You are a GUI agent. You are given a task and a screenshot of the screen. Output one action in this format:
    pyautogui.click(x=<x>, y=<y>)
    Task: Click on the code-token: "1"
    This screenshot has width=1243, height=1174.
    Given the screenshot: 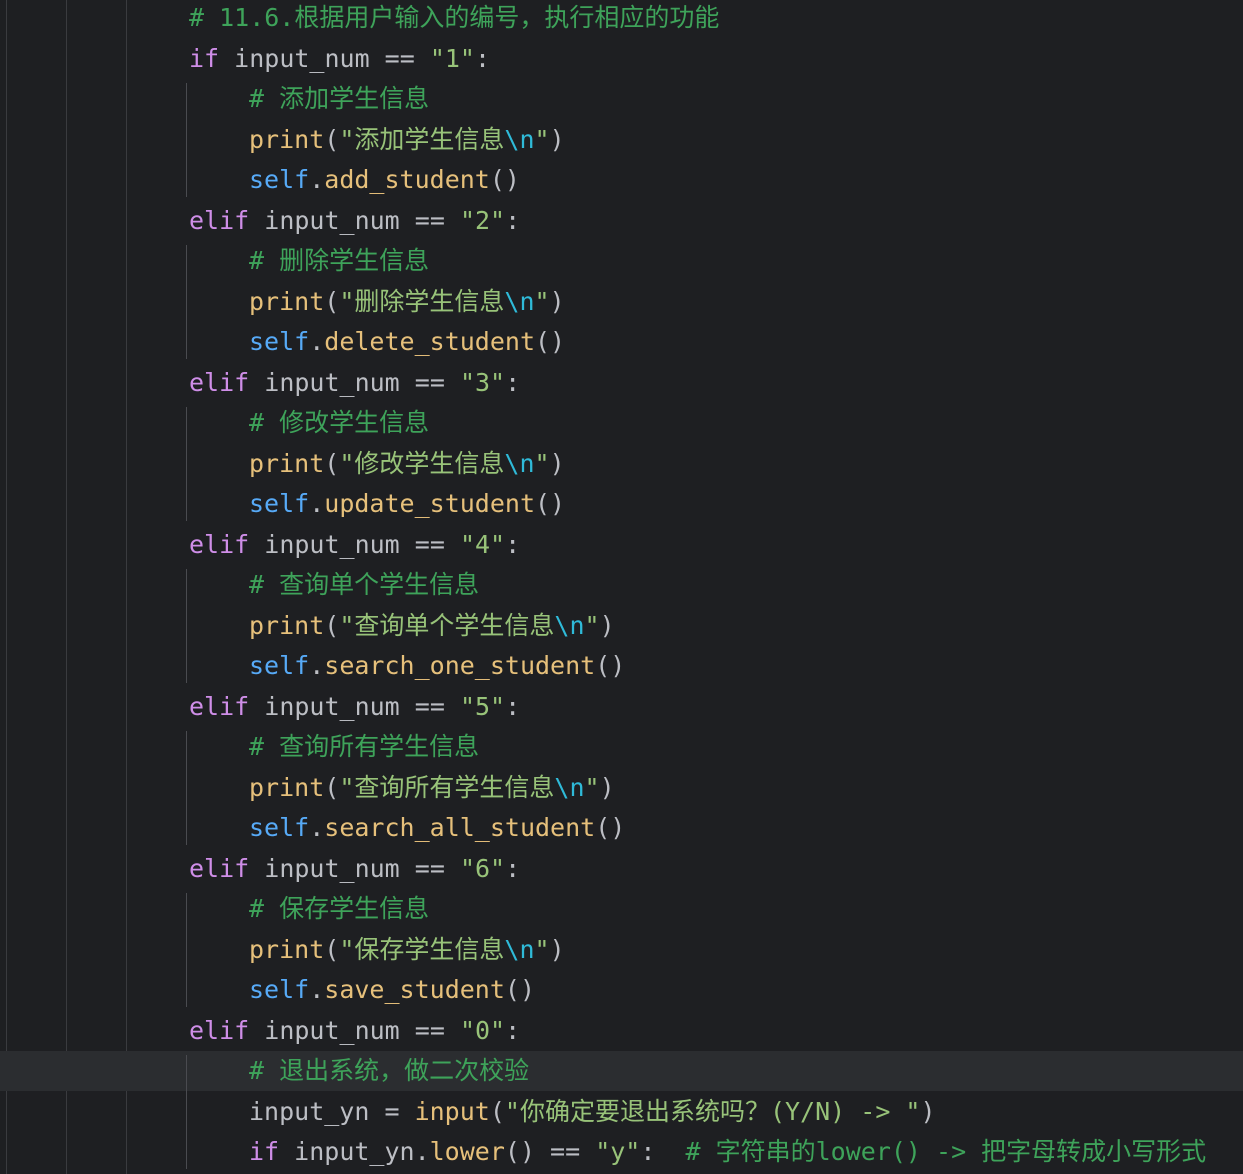 What is the action you would take?
    pyautogui.click(x=452, y=58)
    